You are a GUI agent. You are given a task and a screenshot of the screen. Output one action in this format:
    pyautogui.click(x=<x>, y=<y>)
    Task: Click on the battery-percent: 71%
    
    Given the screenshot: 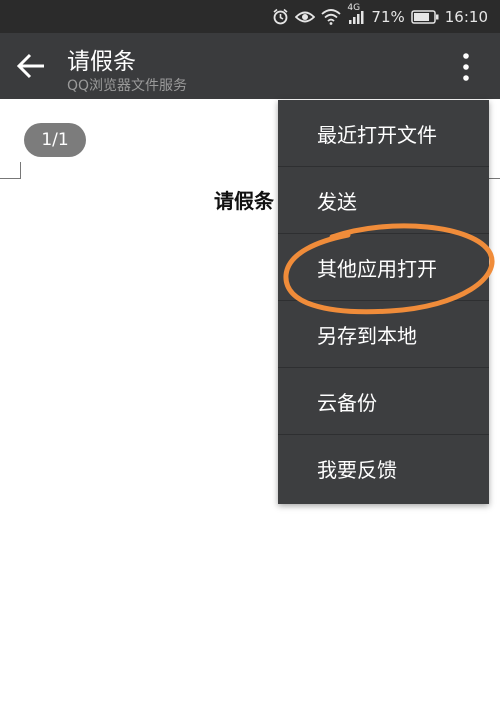 What is the action you would take?
    pyautogui.click(x=388, y=16)
    